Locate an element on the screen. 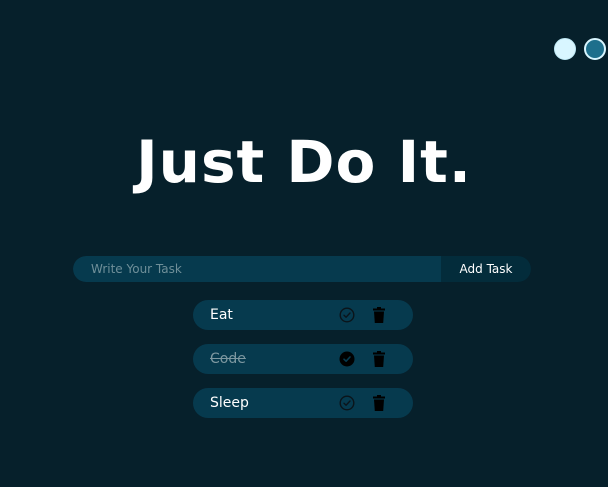 The width and height of the screenshot is (608, 487). check-circle-filled-icon is located at coordinates (347, 359).